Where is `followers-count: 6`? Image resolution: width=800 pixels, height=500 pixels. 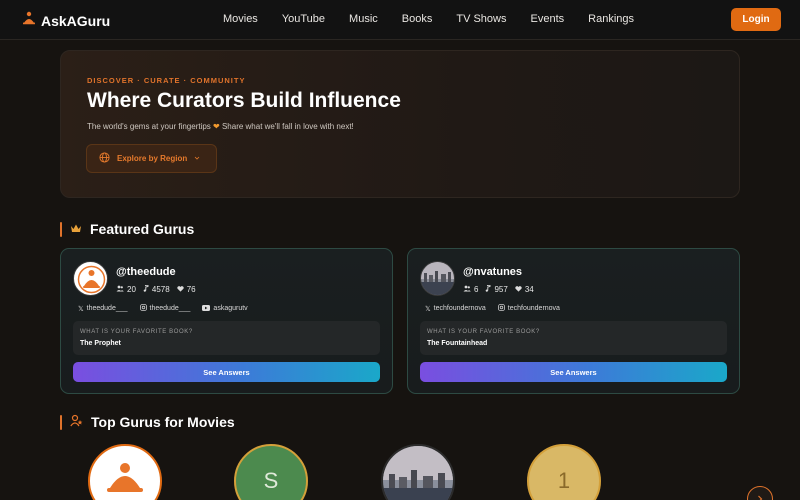
followers-count: 6 is located at coordinates (476, 289).